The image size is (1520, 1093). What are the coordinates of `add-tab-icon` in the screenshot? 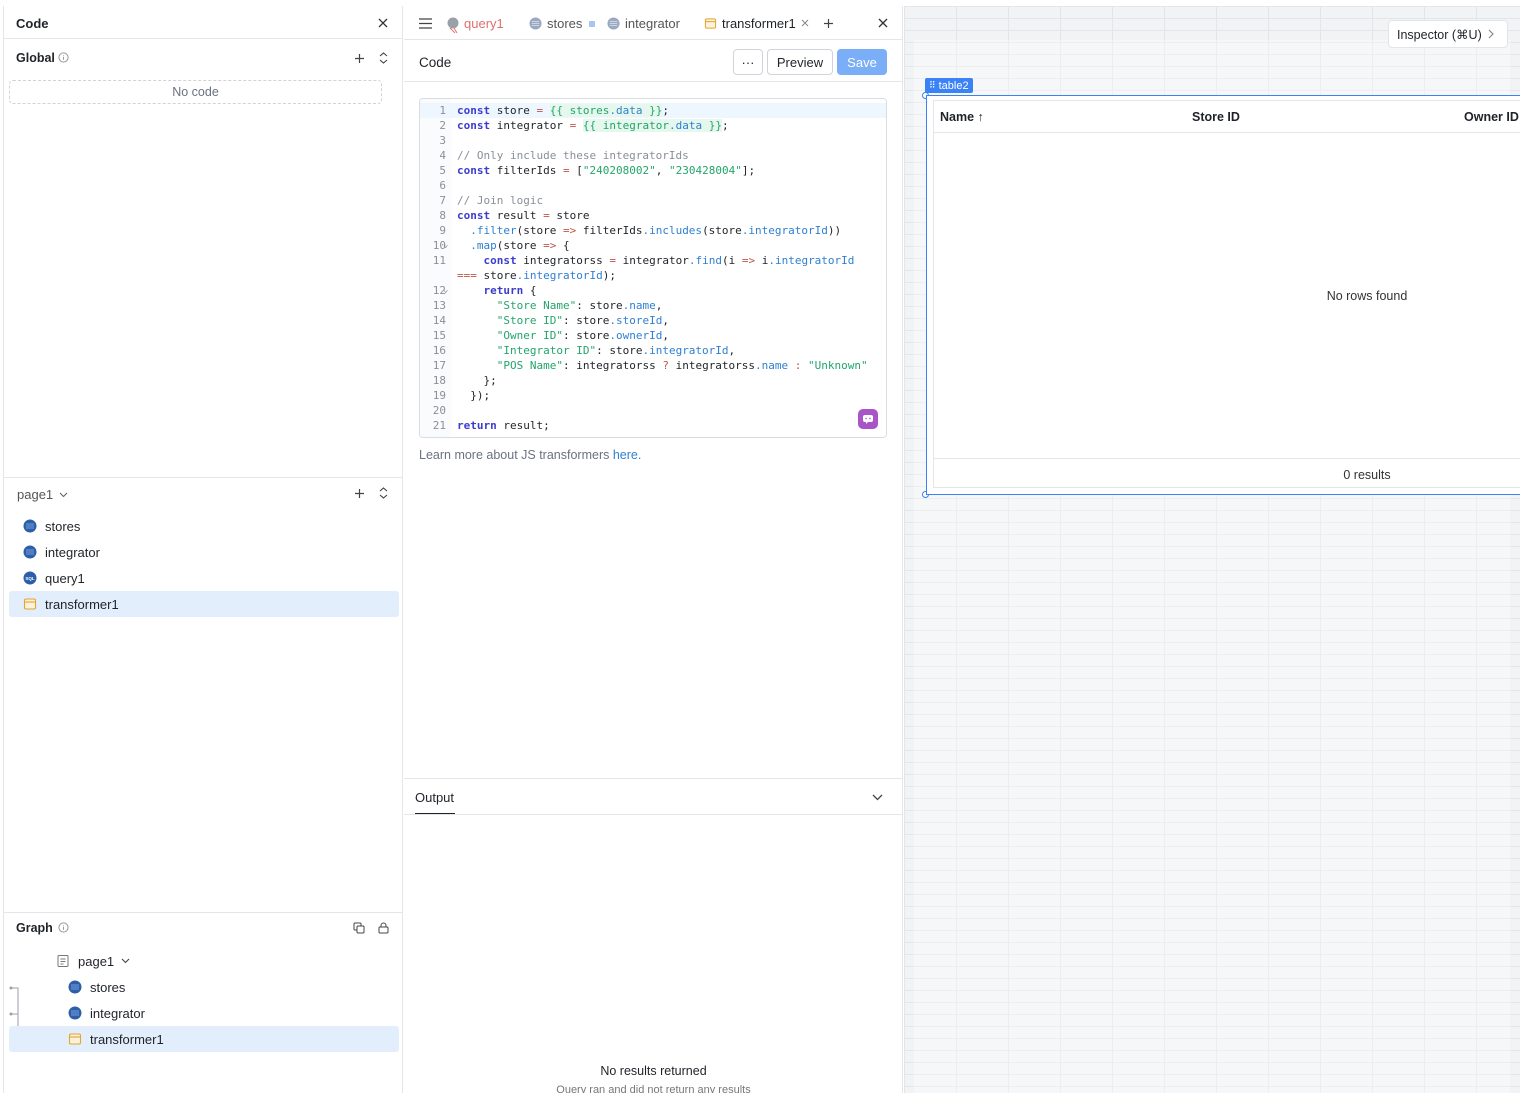 It's located at (828, 23).